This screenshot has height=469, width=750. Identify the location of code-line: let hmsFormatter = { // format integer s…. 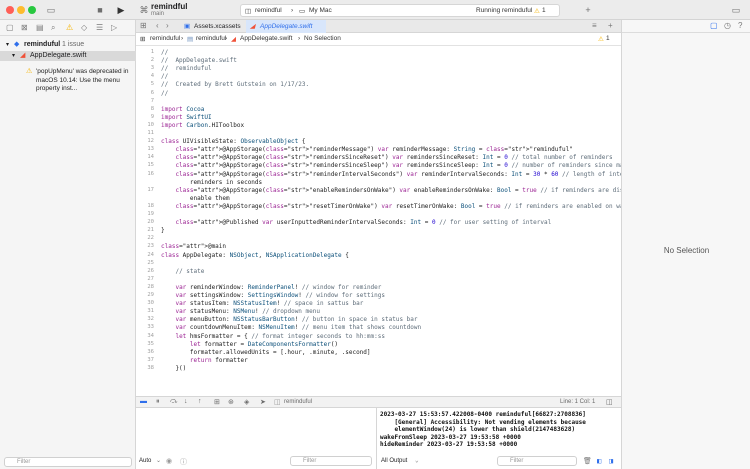
(273, 336).